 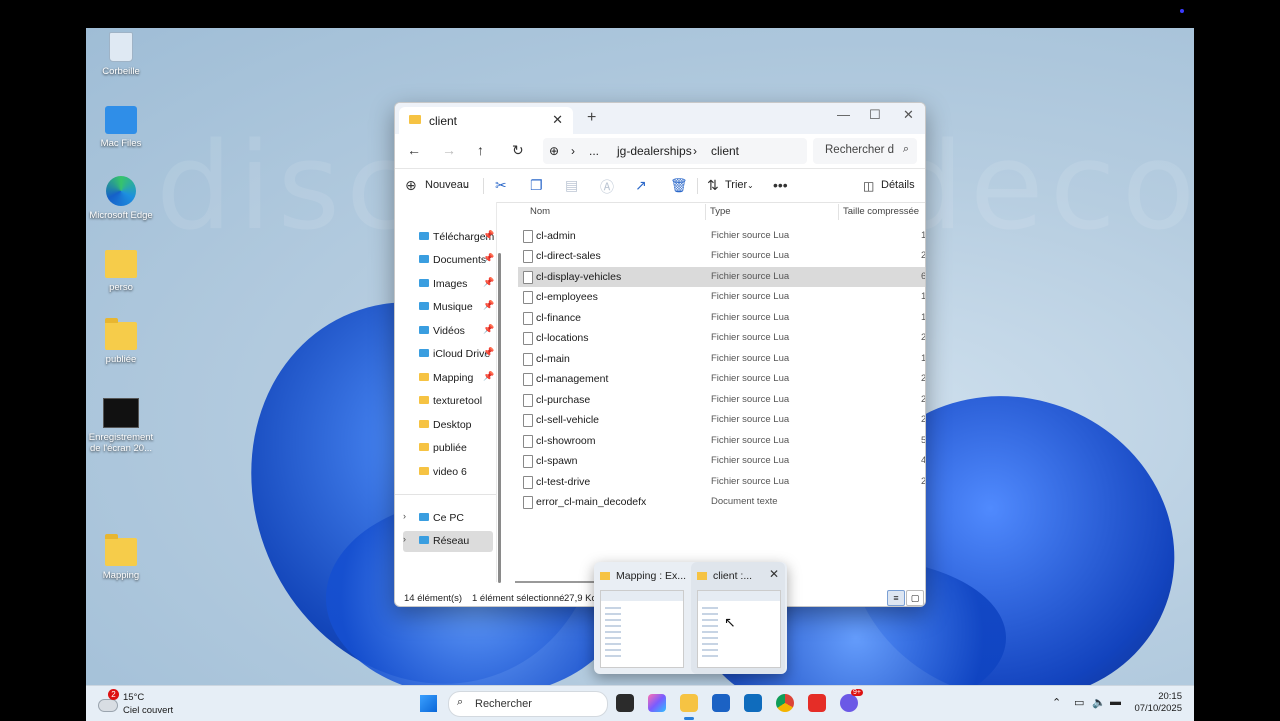 What do you see at coordinates (448, 354) in the screenshot?
I see `nav-item-icloud-drive: iCloud Drive 📌` at bounding box center [448, 354].